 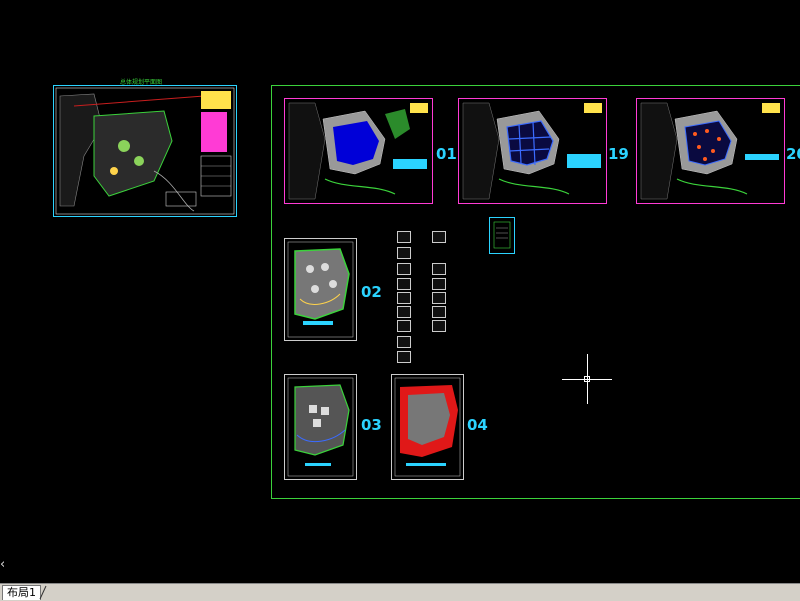 What do you see at coordinates (400, 592) in the screenshot?
I see `layout-tab-bar: 布局1` at bounding box center [400, 592].